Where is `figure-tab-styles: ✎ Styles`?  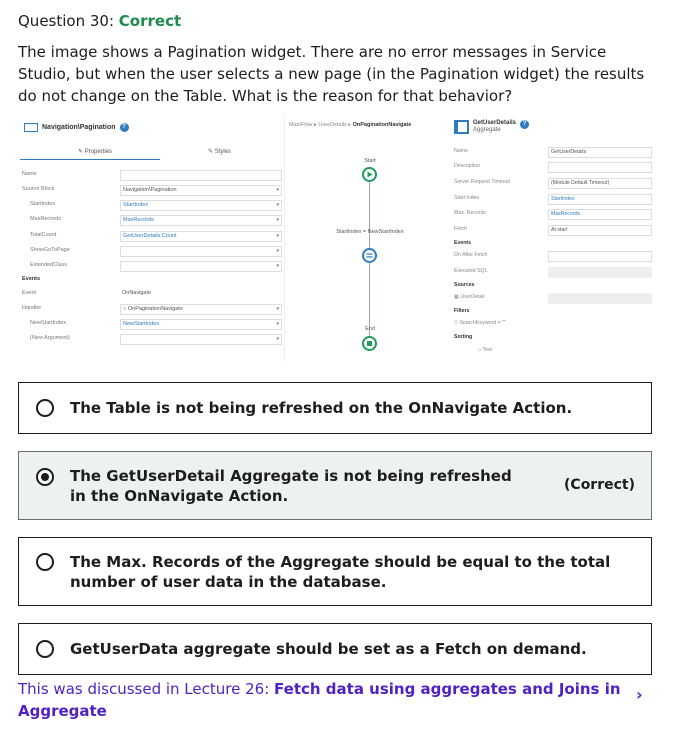
figure-tab-styles: ✎ Styles is located at coordinates (220, 152).